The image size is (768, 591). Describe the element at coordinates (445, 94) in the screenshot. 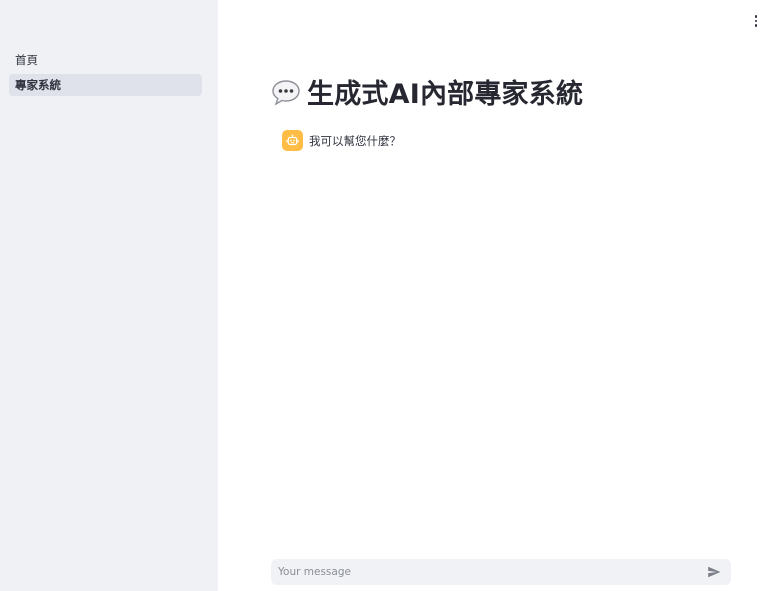

I see `page-title: 生成式AI內部專家系統` at that location.